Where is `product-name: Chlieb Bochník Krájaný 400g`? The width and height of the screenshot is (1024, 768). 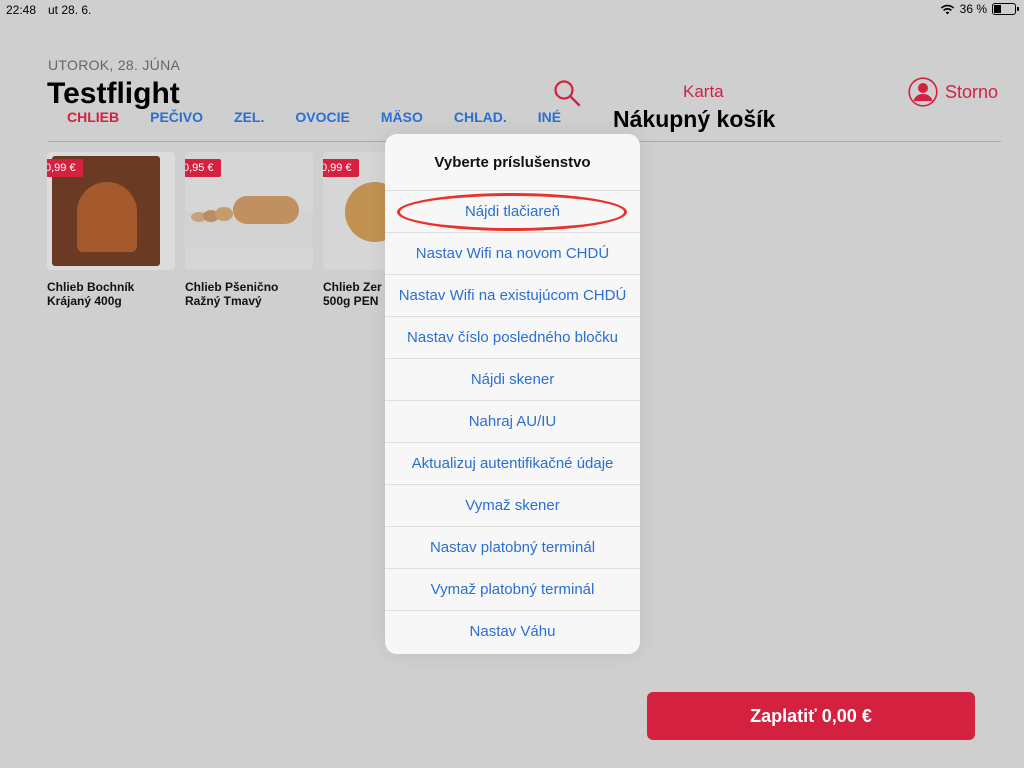
product-name: Chlieb Bochník Krájaný 400g is located at coordinates (91, 294).